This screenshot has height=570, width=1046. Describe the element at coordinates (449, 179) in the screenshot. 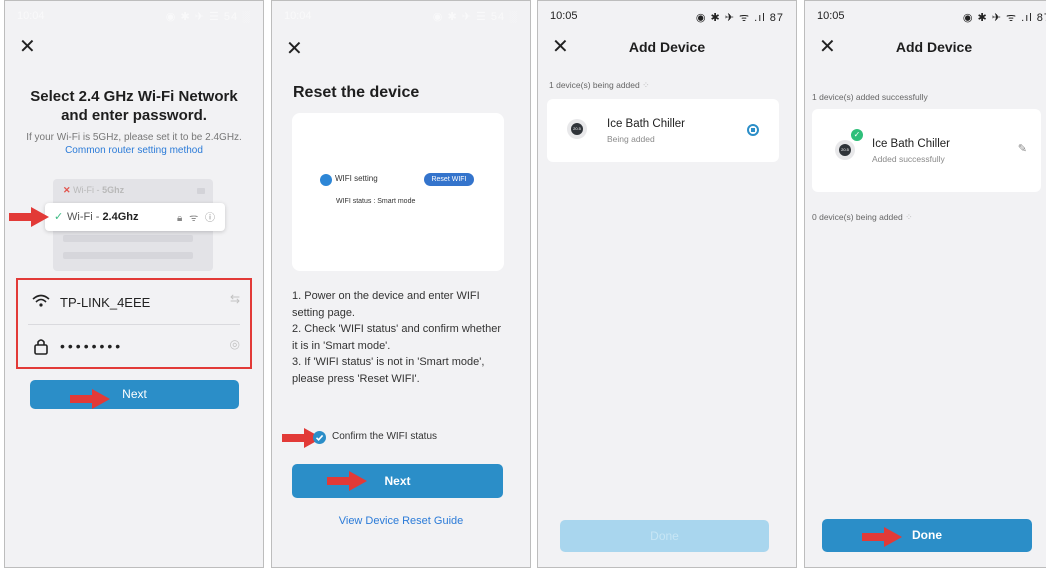

I see `reset-wifi-illustration-button: Reset WIFI` at that location.